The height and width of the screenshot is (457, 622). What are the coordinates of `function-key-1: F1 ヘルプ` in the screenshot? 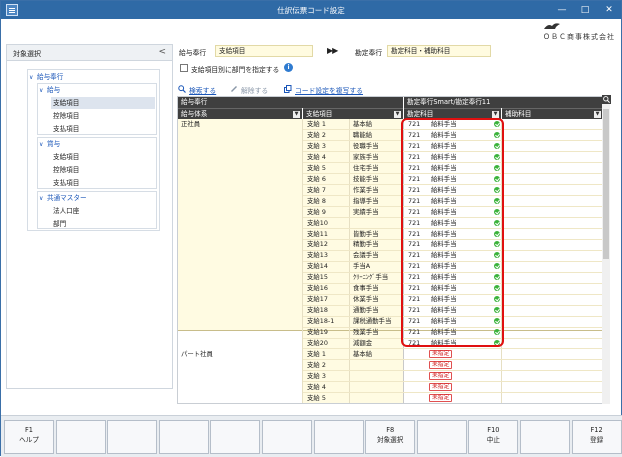 It's located at (29, 437).